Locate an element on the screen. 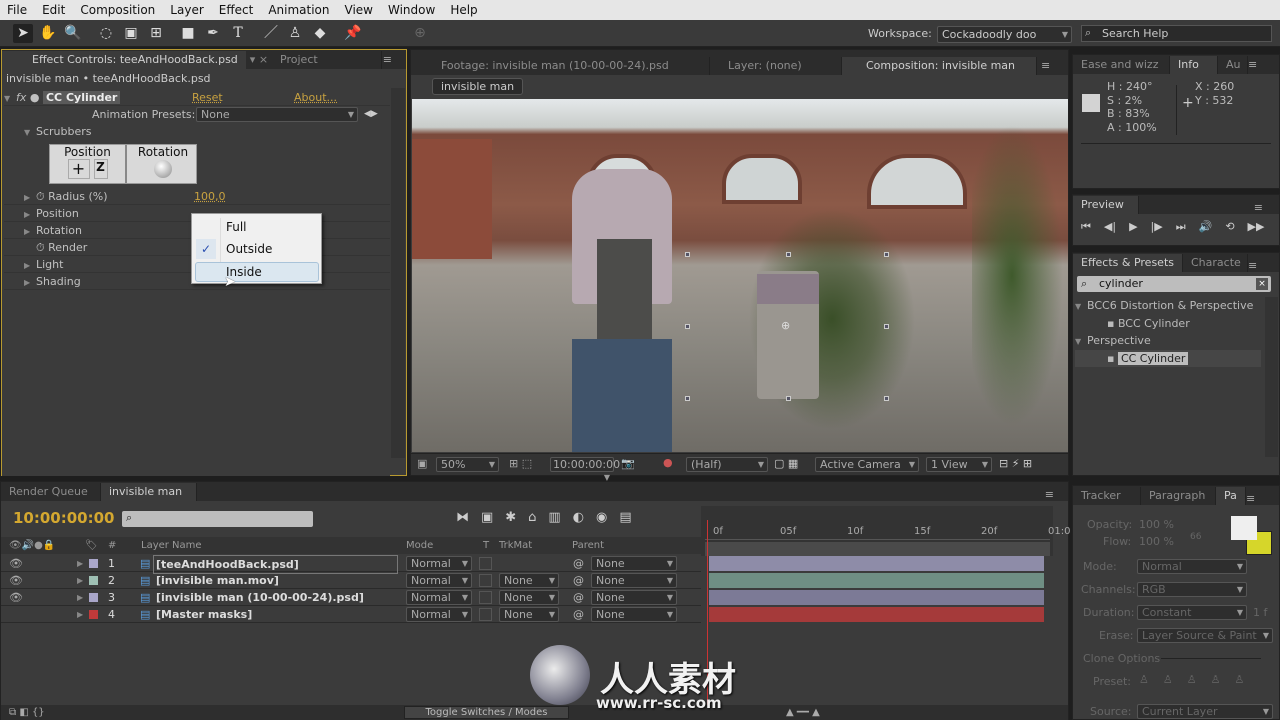  comp-nav-button: invisible man is located at coordinates (478, 86).